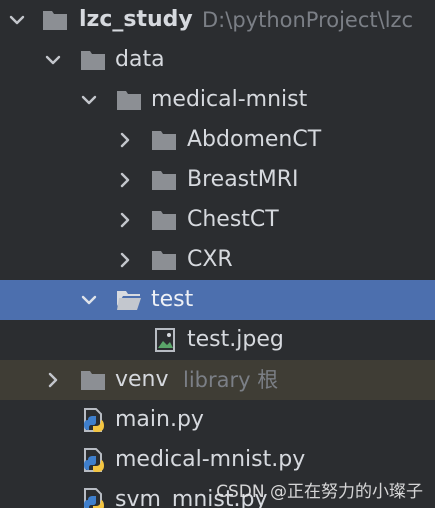 This screenshot has height=508, width=435. I want to click on tree-row-abdomenct: AbdomenCT, so click(217, 140).